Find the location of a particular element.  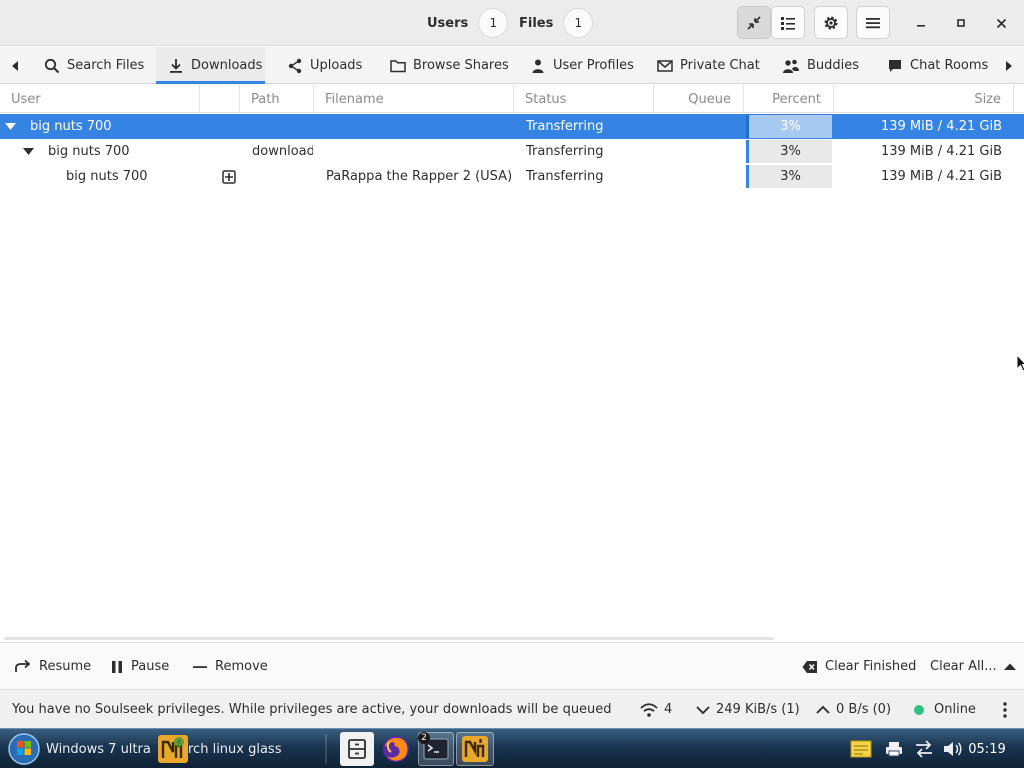

remove-button: Remove is located at coordinates (230, 666).